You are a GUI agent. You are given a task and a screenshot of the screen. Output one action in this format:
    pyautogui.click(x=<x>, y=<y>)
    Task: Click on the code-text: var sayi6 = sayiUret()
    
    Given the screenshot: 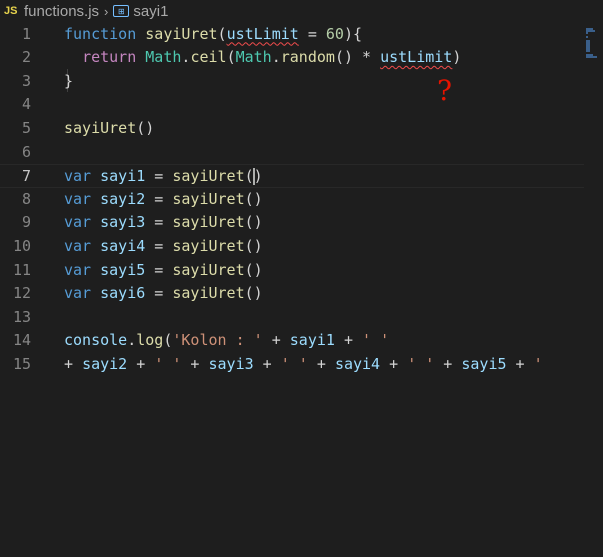 What is the action you would take?
    pyautogui.click(x=163, y=294)
    